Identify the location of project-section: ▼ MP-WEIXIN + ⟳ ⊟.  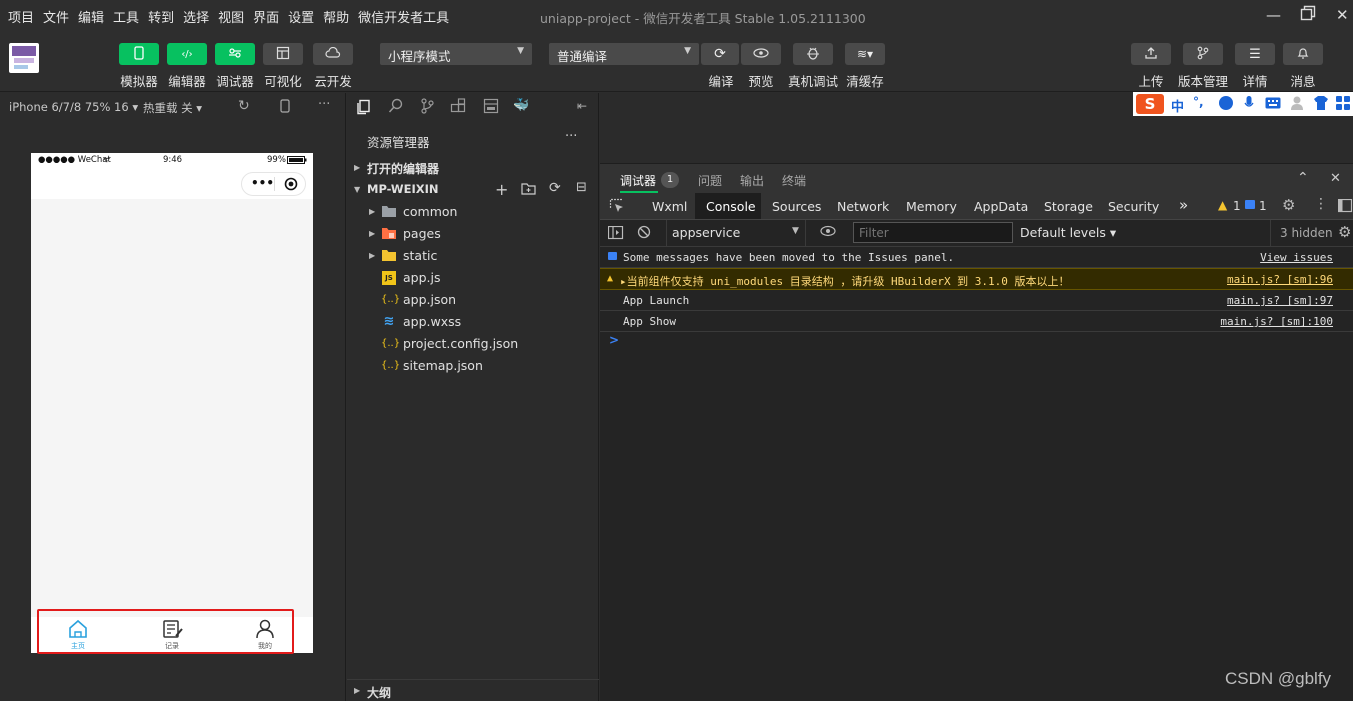
(473, 190).